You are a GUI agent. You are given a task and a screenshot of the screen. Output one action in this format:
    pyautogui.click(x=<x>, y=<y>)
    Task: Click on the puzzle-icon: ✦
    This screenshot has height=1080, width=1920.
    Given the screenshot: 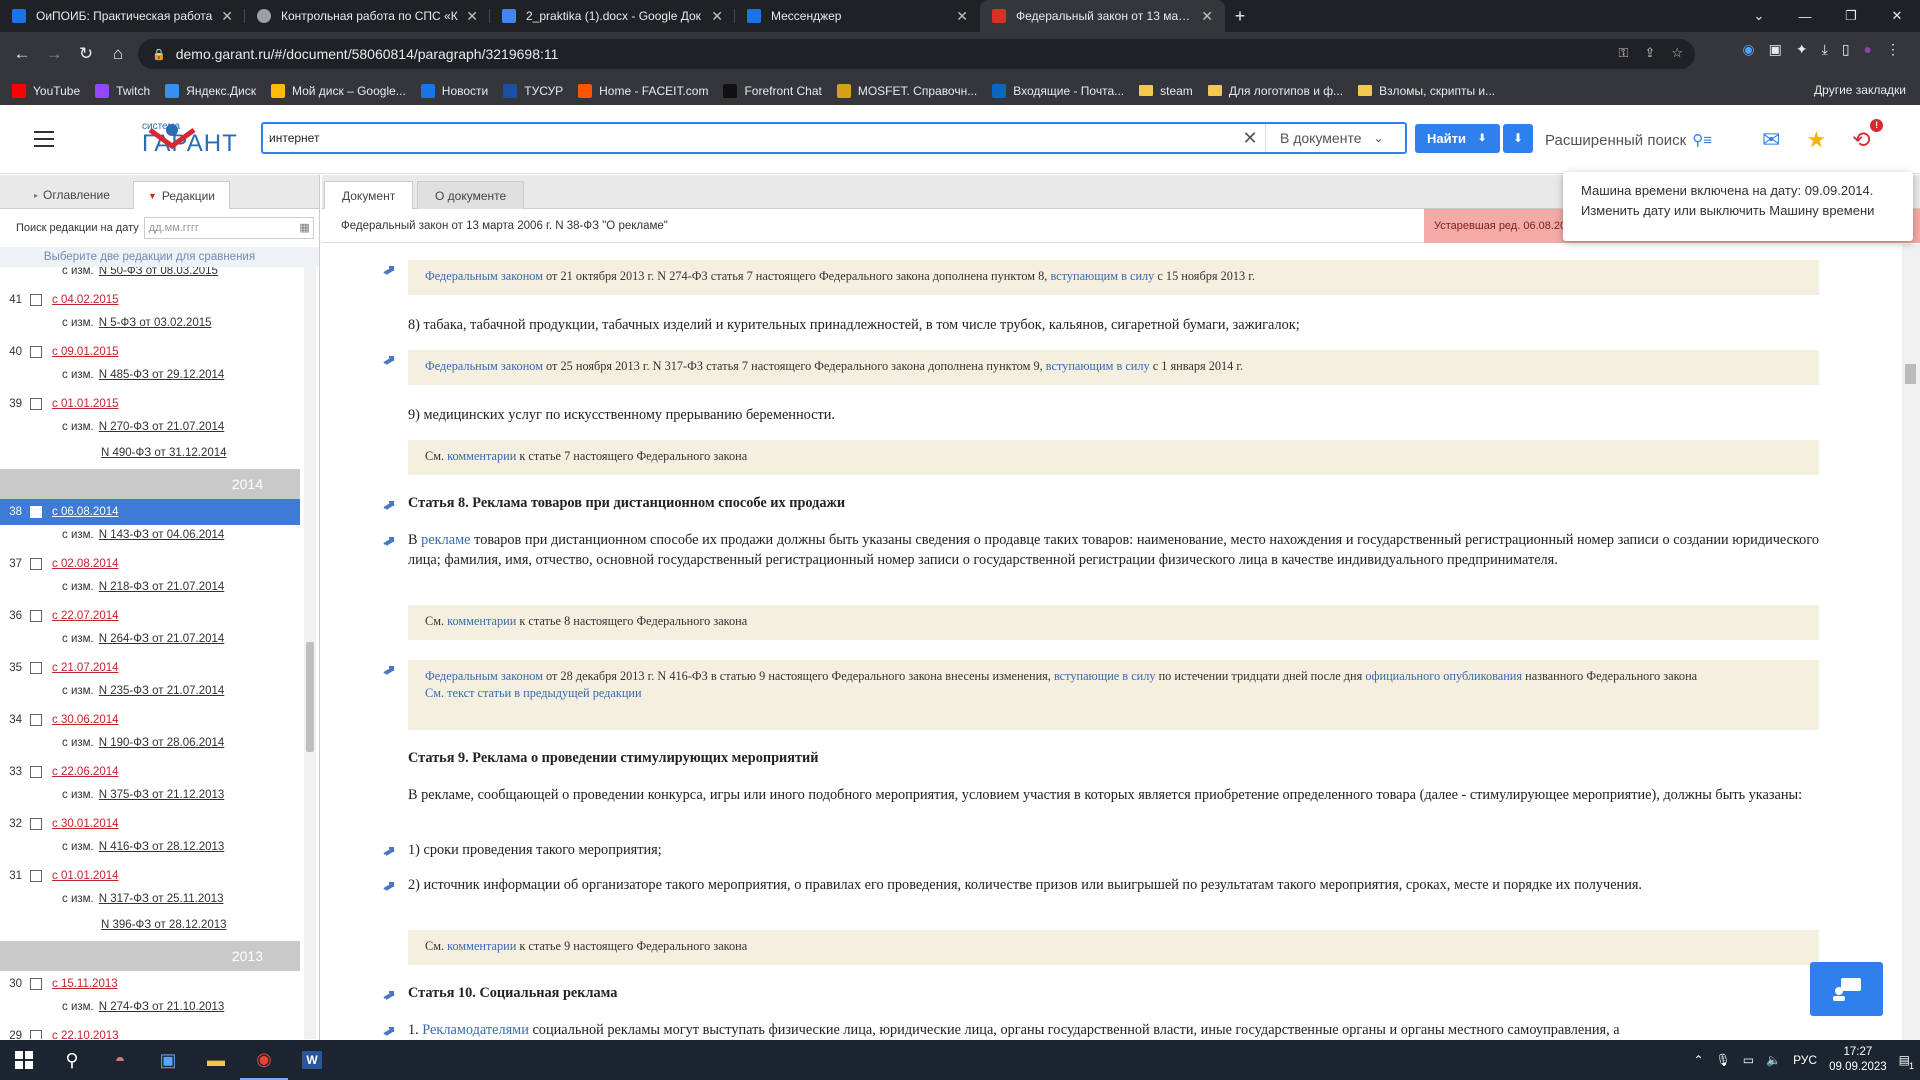 What is the action you would take?
    pyautogui.click(x=1802, y=49)
    